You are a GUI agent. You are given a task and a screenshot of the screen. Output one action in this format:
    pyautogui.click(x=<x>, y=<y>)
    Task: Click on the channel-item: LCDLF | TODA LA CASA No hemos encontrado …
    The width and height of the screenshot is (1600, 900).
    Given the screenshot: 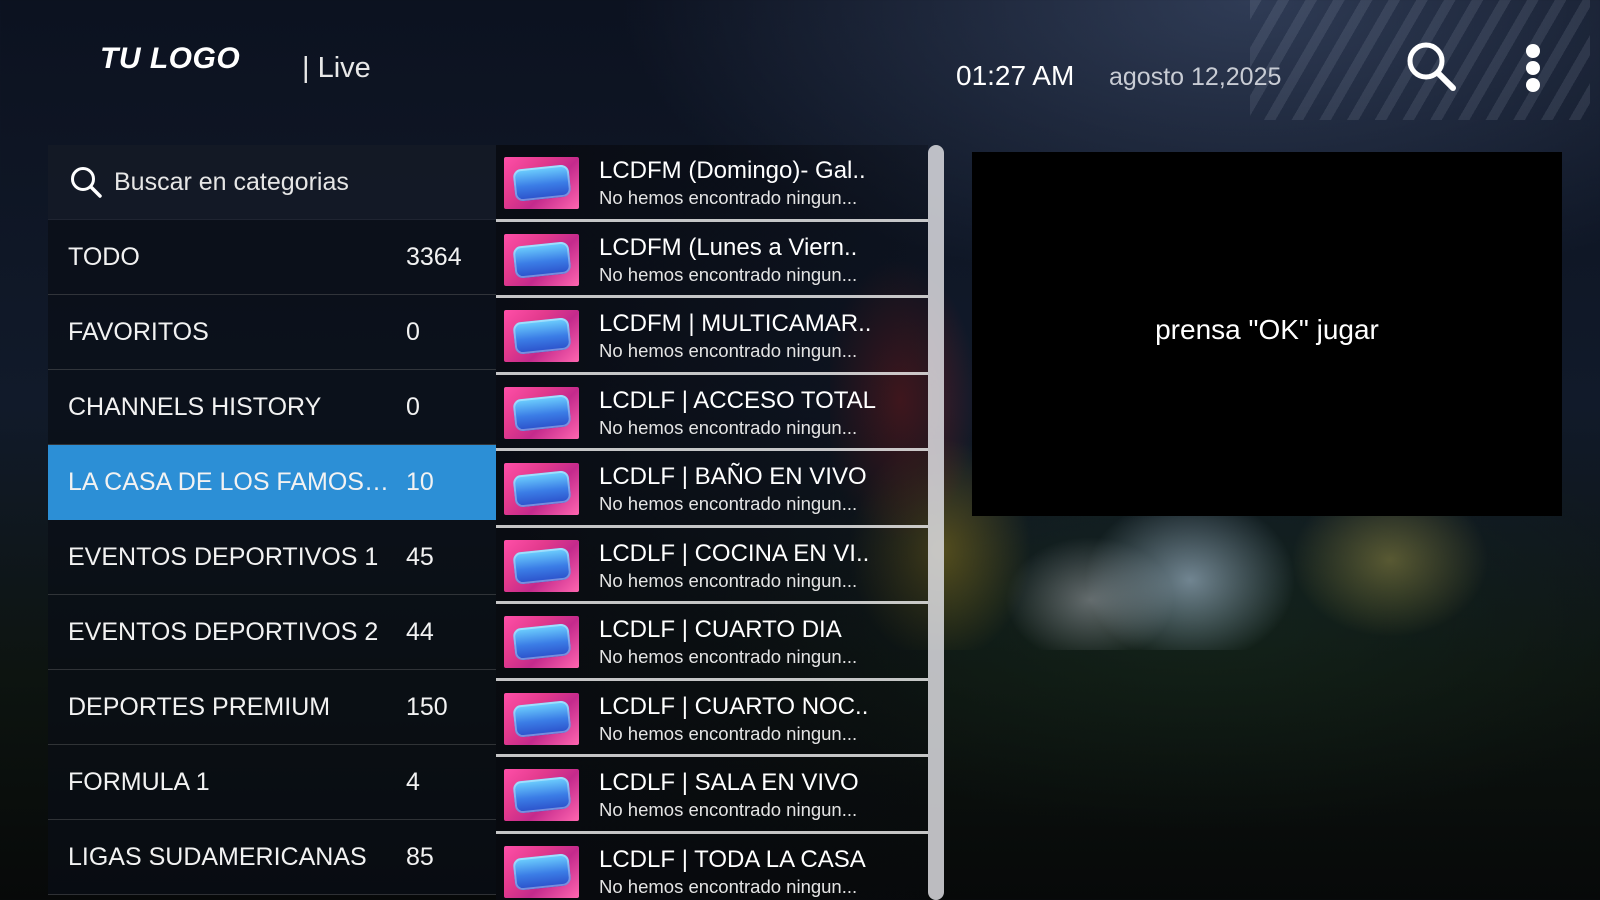 What is the action you would take?
    pyautogui.click(x=712, y=866)
    